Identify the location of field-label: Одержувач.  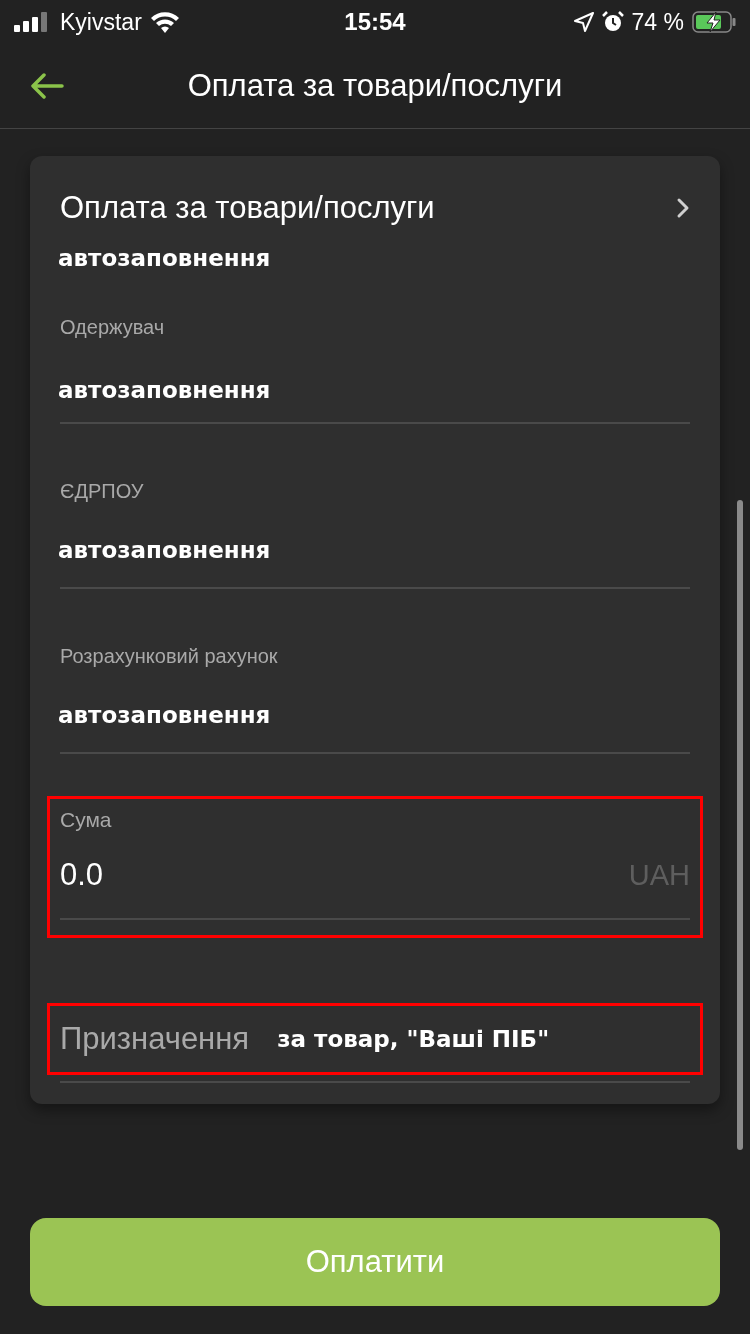
(113, 327).